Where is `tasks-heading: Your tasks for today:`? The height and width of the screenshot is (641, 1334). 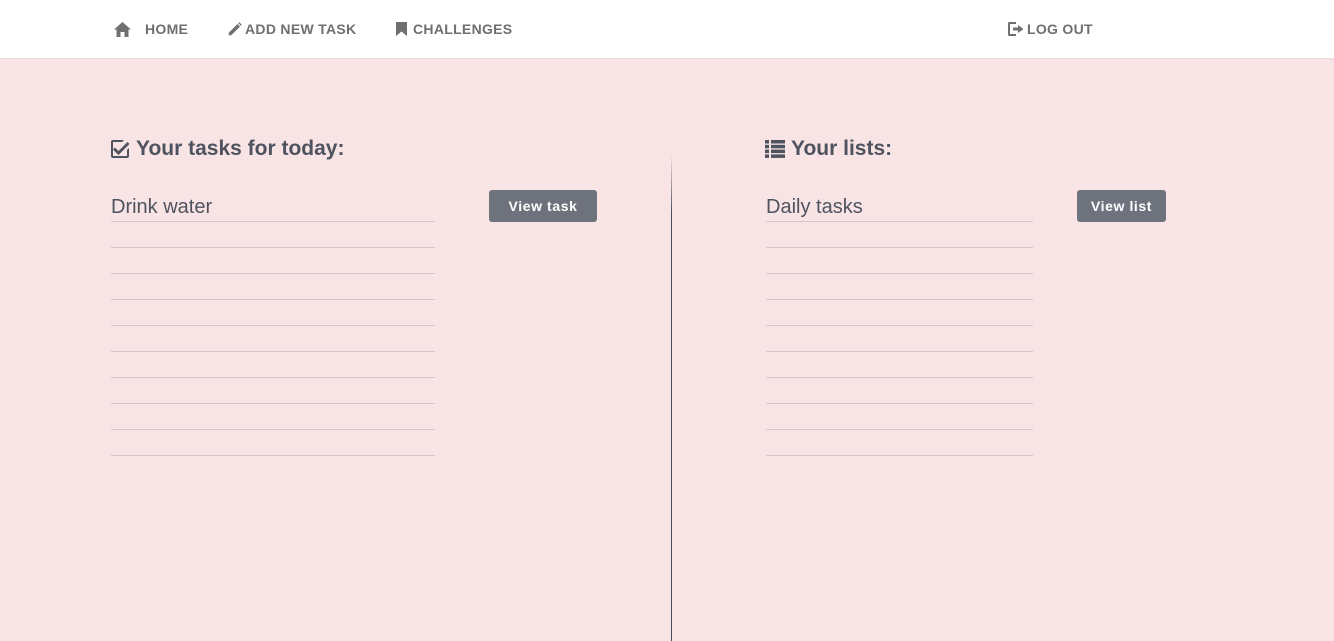
tasks-heading: Your tasks for today: is located at coordinates (227, 149).